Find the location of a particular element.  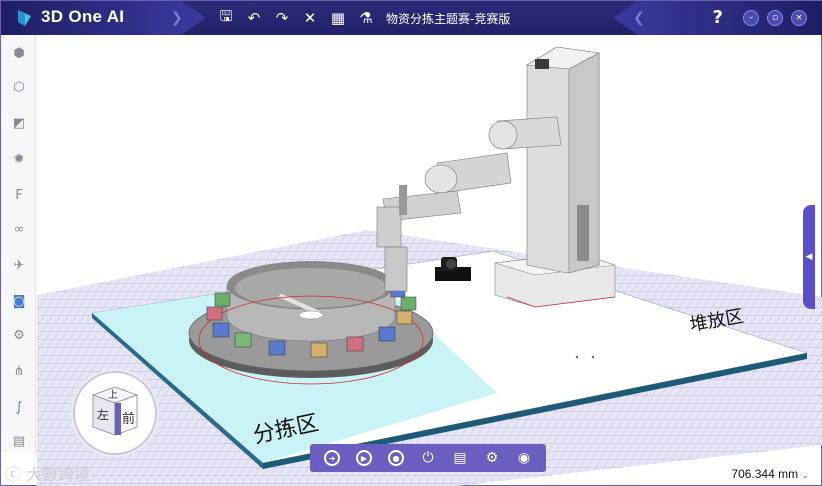

right-panel-toggle: ◀ is located at coordinates (809, 257).